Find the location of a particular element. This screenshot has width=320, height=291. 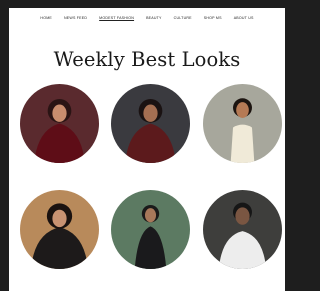

look-4-image is located at coordinates (59, 229).